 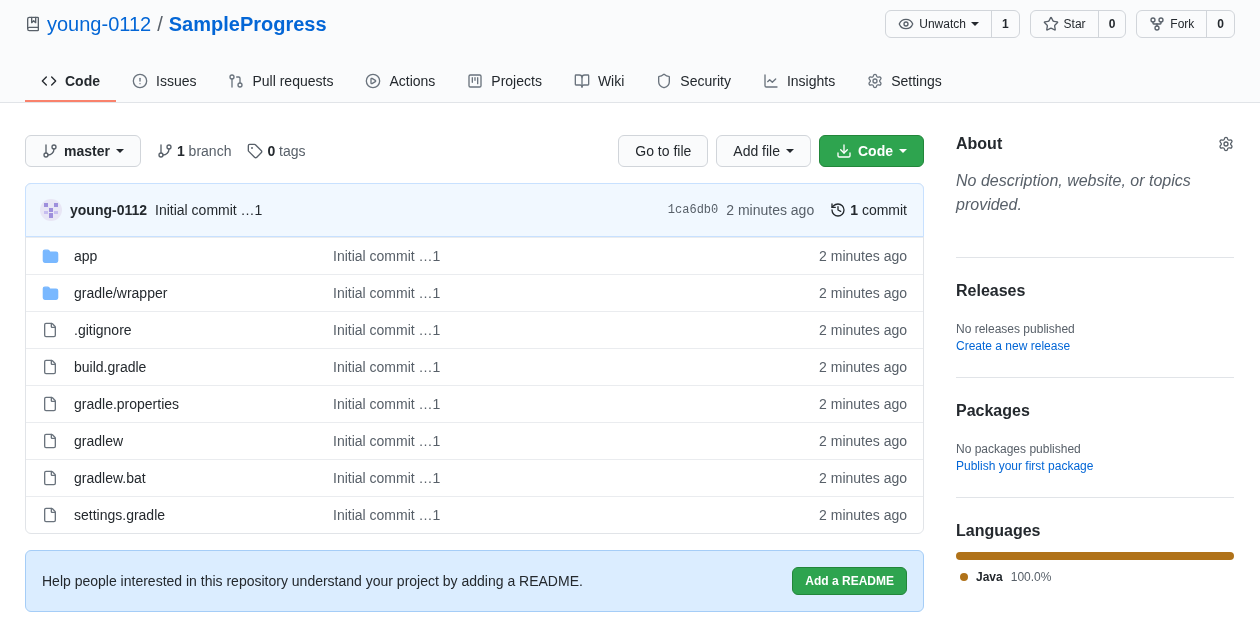 What do you see at coordinates (1031, 577) in the screenshot?
I see `language-percent: 100.0%` at bounding box center [1031, 577].